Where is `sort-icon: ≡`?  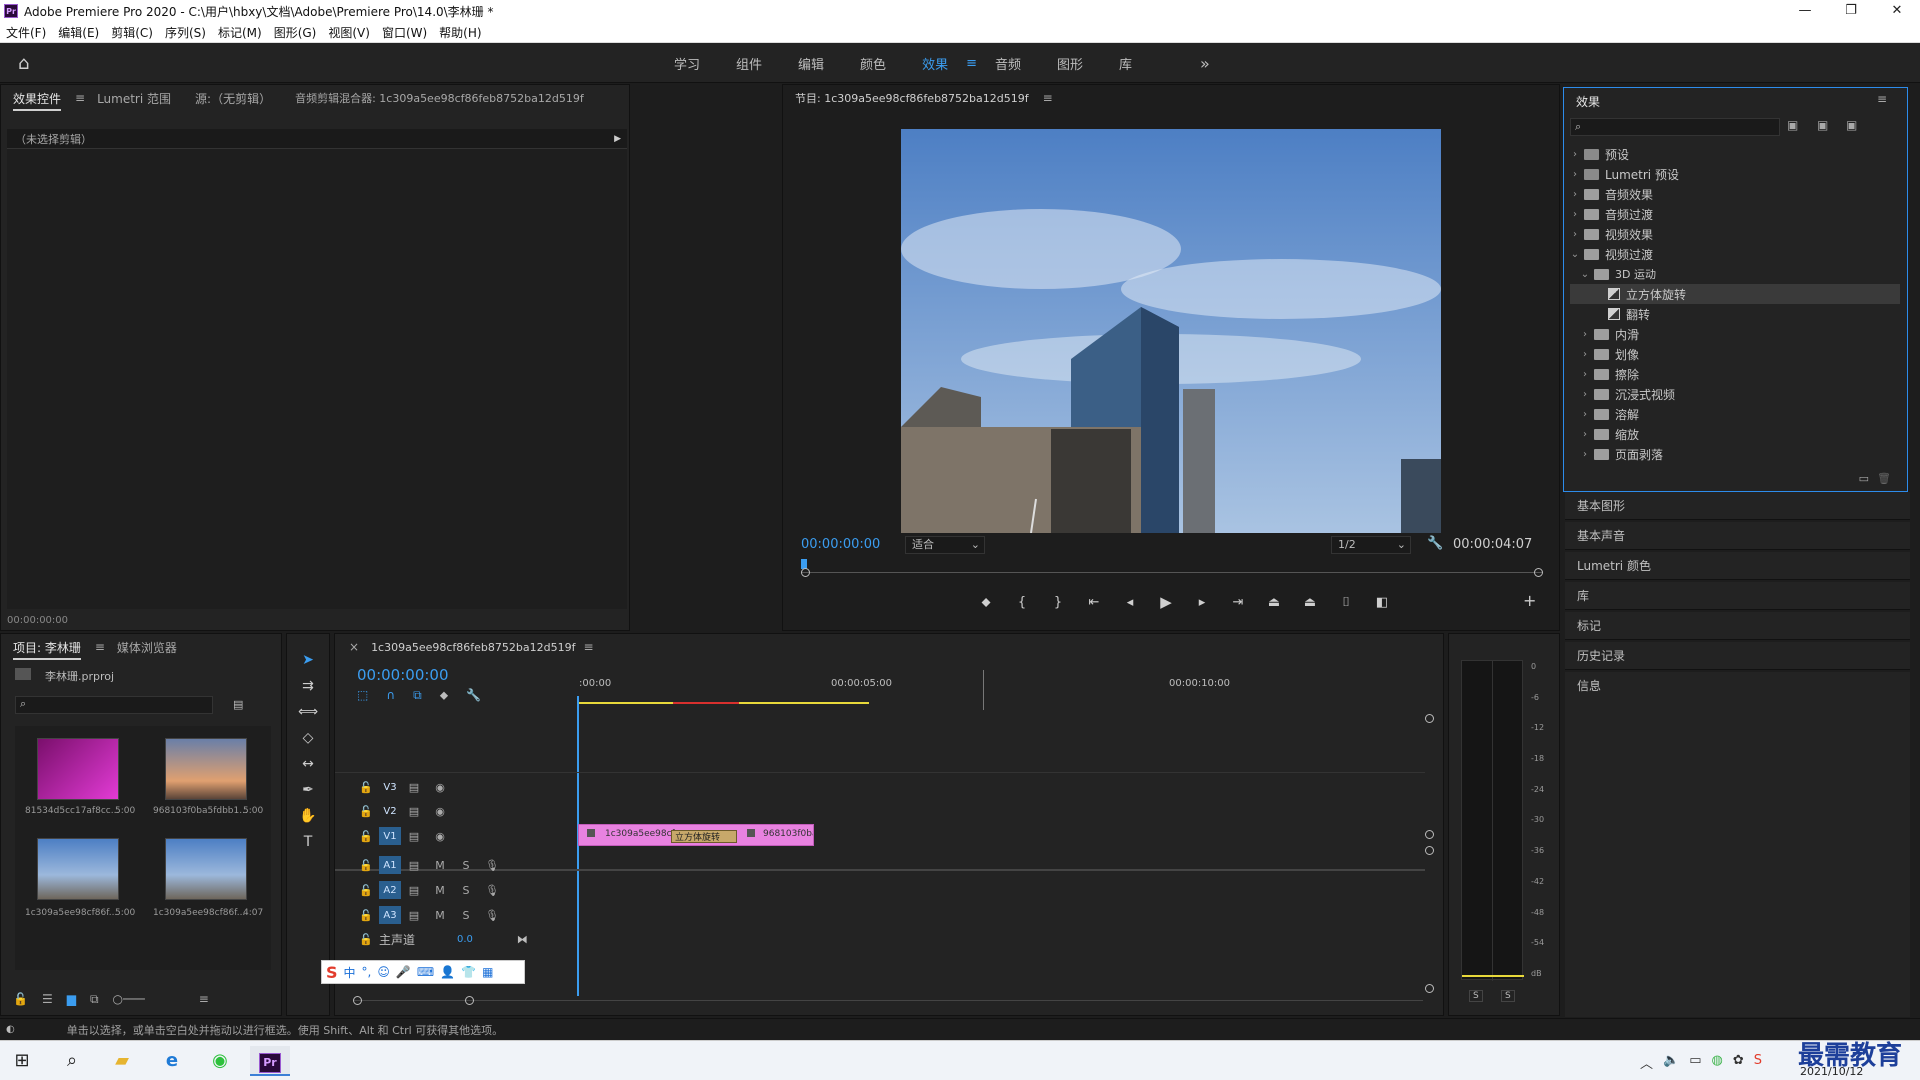 sort-icon: ≡ is located at coordinates (204, 999).